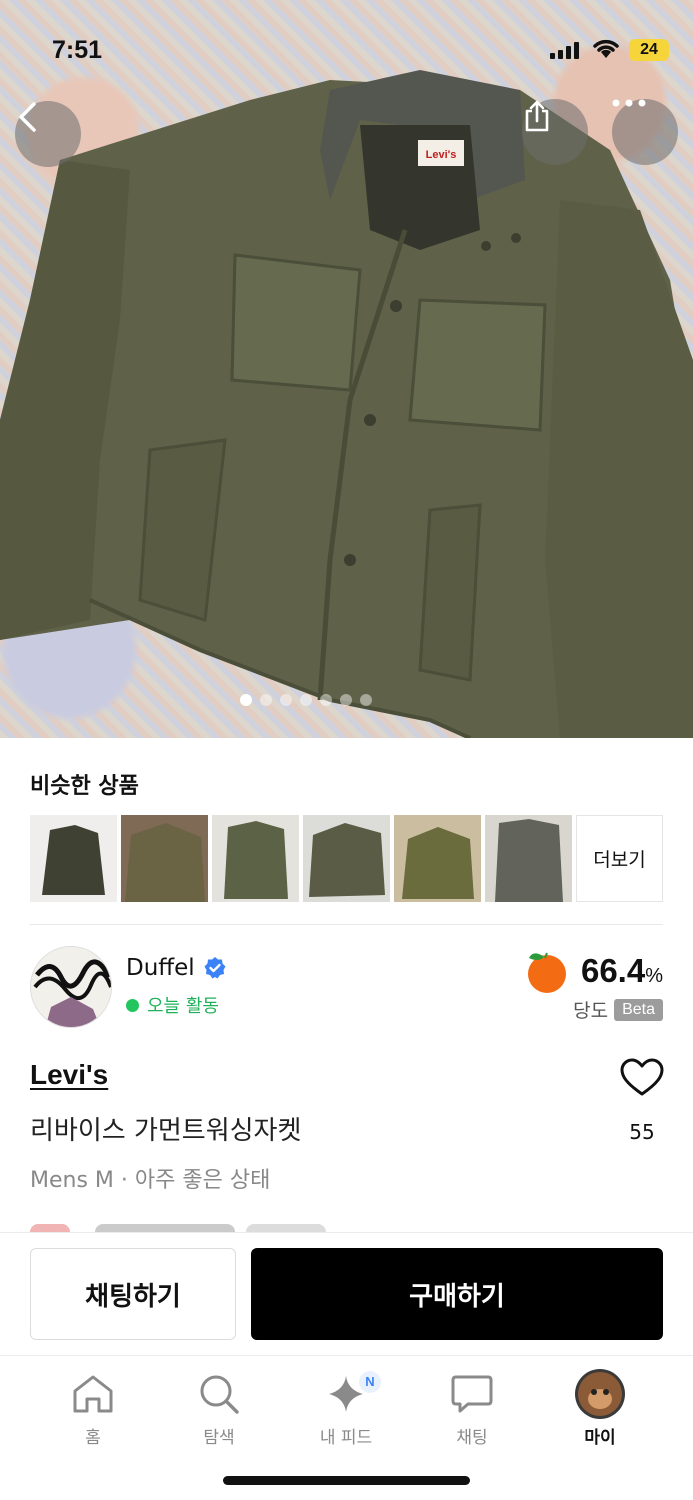  What do you see at coordinates (133, 1294) in the screenshot?
I see `chat-button: 채팅하기` at bounding box center [133, 1294].